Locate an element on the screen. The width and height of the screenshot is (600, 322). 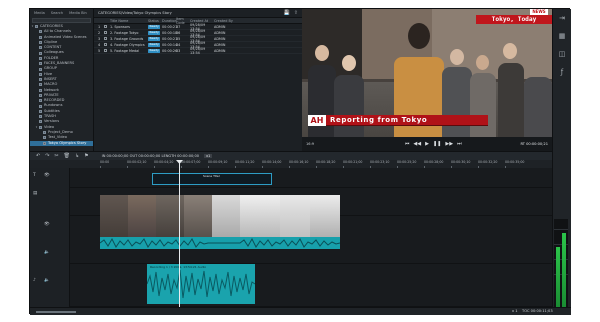
title-cell: 2. Footage Tokyo is located at coordinates (124, 32).